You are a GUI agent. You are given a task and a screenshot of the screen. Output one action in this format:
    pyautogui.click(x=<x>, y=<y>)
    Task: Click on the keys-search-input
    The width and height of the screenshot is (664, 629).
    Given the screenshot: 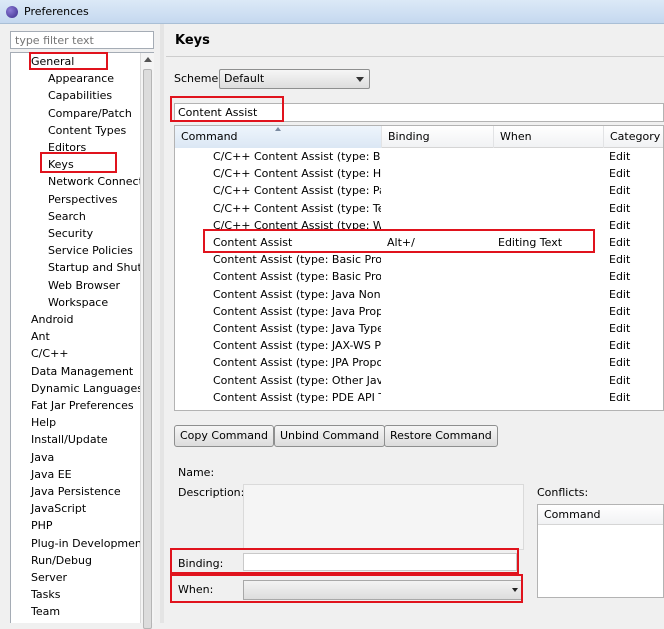 What is the action you would take?
    pyautogui.click(x=419, y=112)
    